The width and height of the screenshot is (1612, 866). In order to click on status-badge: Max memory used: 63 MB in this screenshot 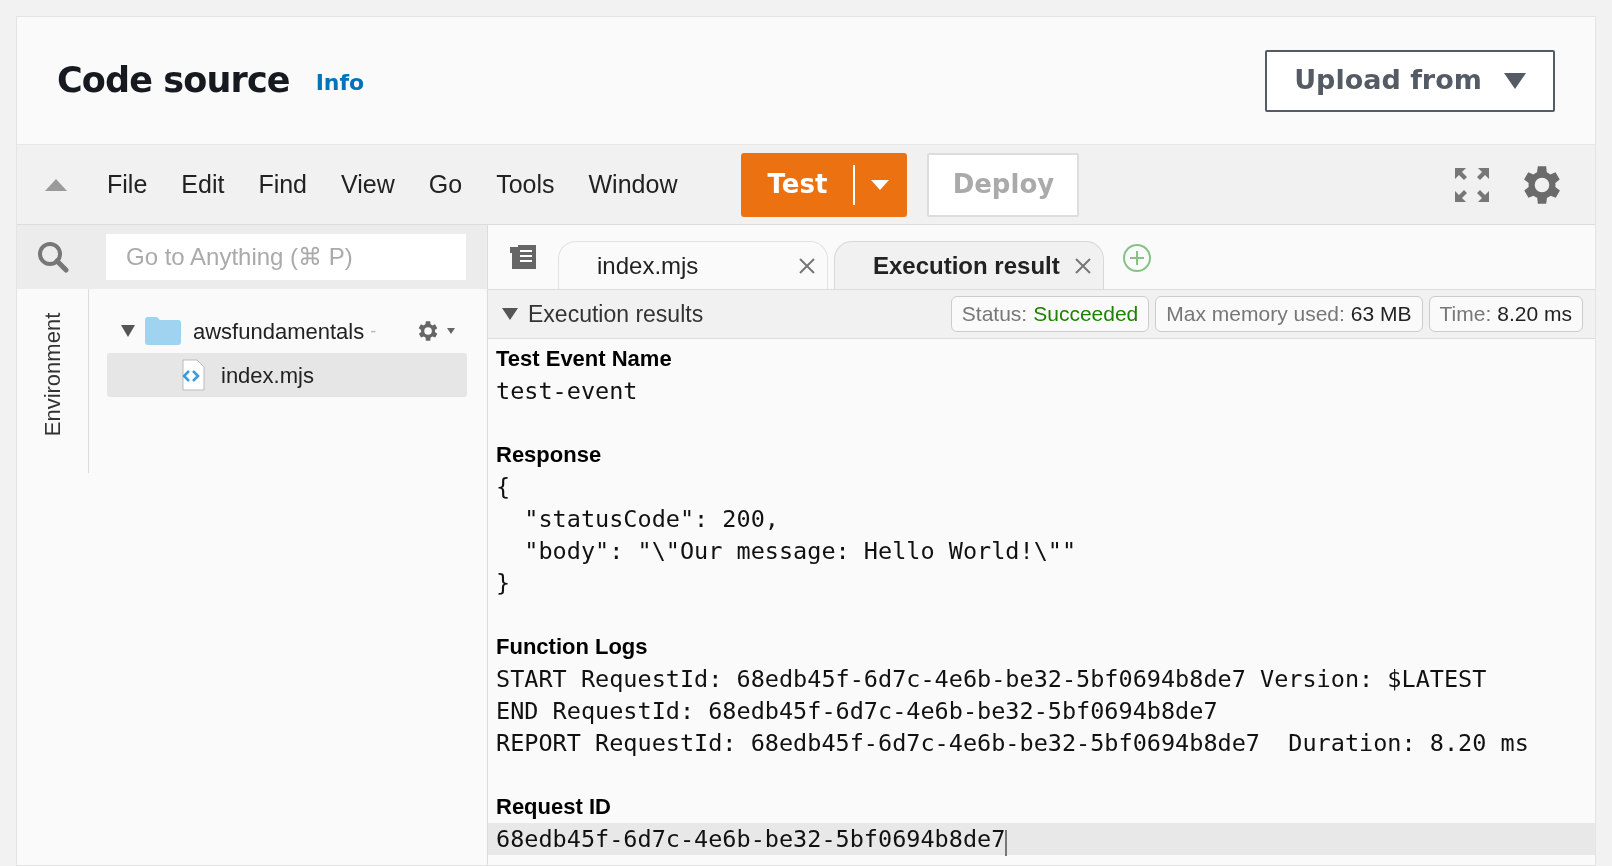, I will do `click(1289, 314)`.